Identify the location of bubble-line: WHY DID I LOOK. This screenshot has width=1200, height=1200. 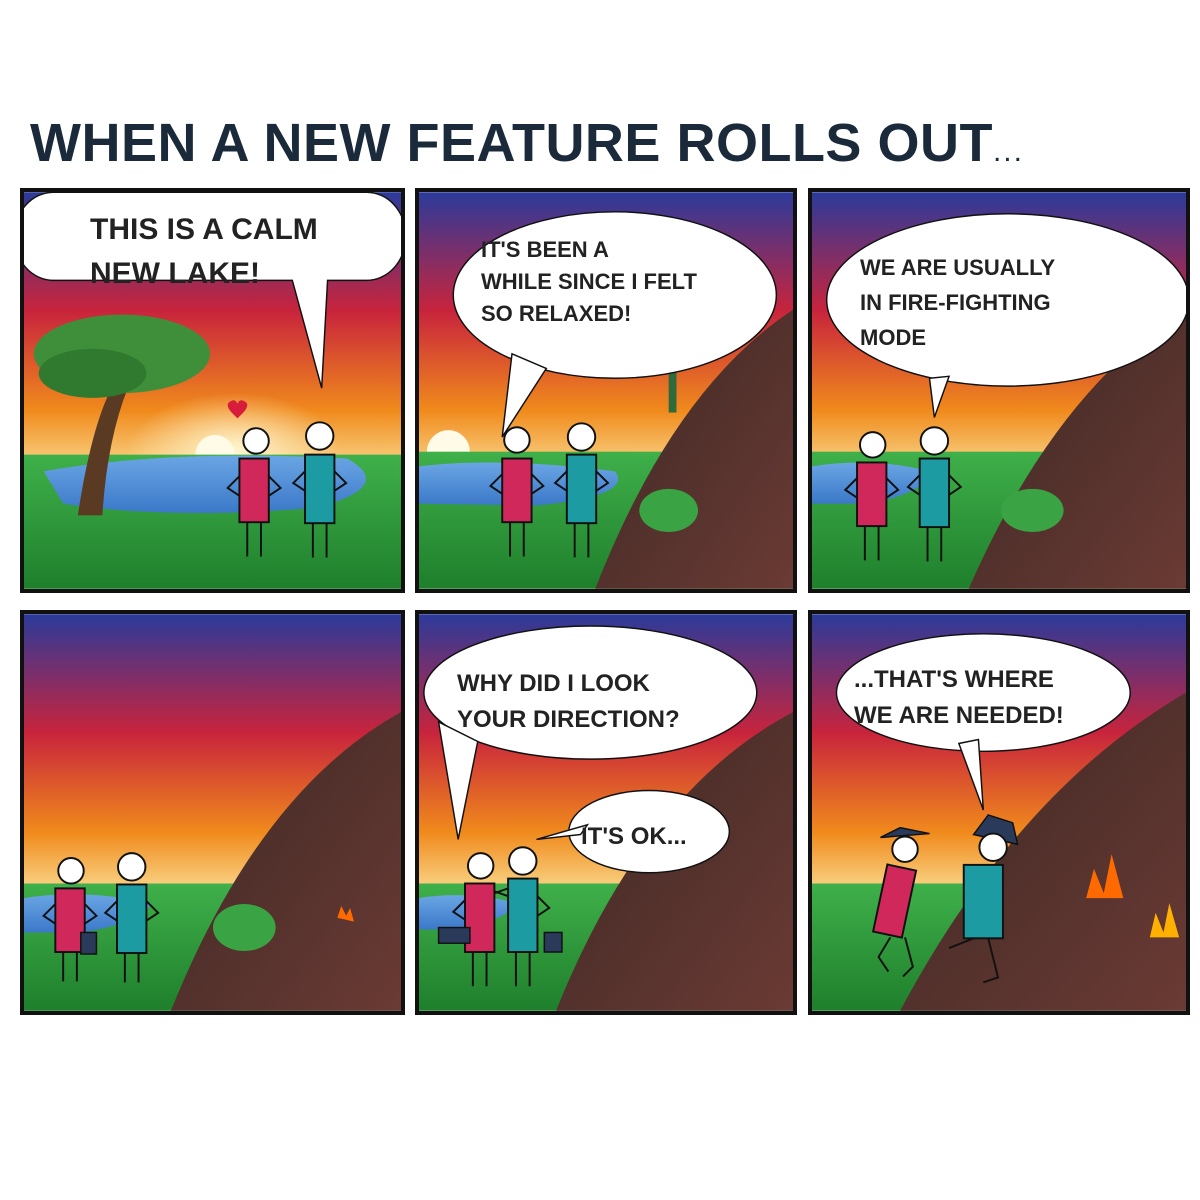
(553, 683).